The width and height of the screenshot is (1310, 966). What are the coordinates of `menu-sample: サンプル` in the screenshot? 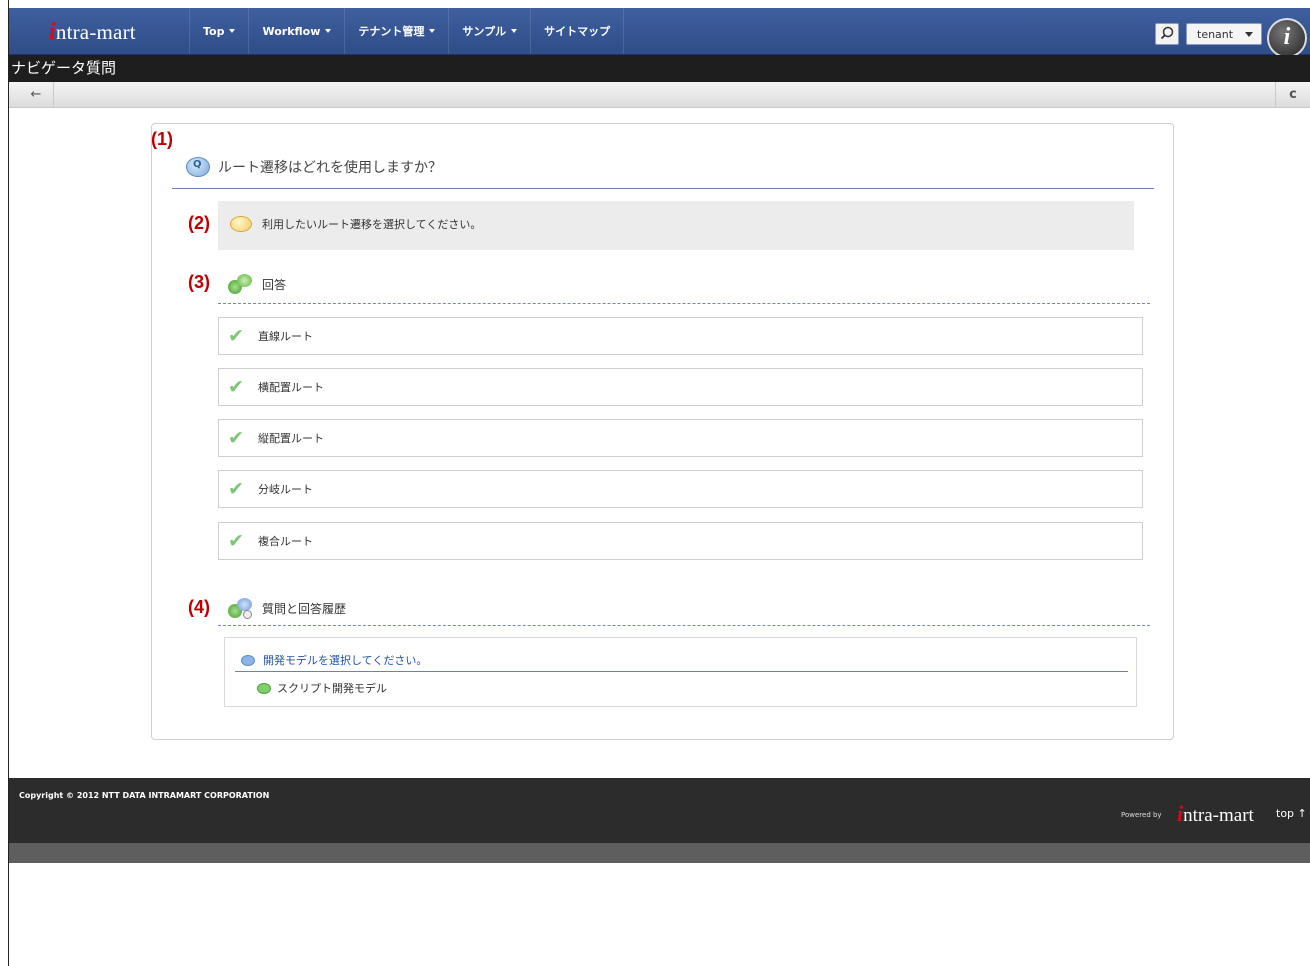 It's located at (489, 31).